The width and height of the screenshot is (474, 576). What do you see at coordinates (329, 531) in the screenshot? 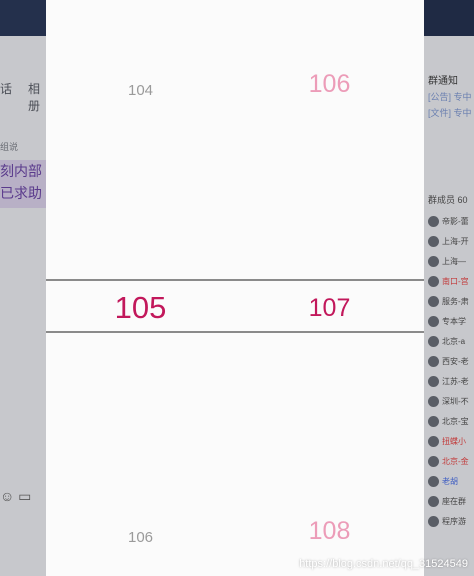
I see `picker-right-item-below: 108` at bounding box center [329, 531].